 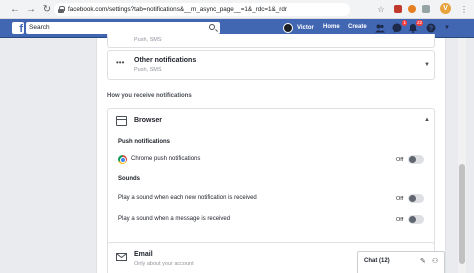 I want to click on avatar, so click(x=288, y=28).